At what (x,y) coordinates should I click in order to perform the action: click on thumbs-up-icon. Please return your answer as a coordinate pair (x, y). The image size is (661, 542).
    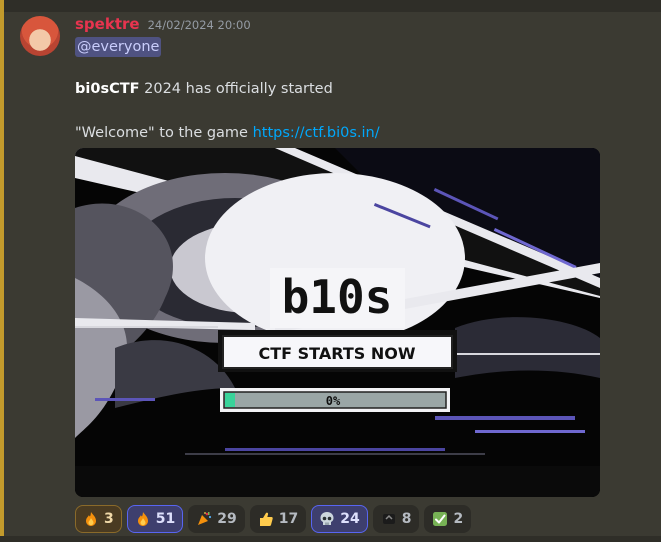
    Looking at the image, I should click on (266, 519).